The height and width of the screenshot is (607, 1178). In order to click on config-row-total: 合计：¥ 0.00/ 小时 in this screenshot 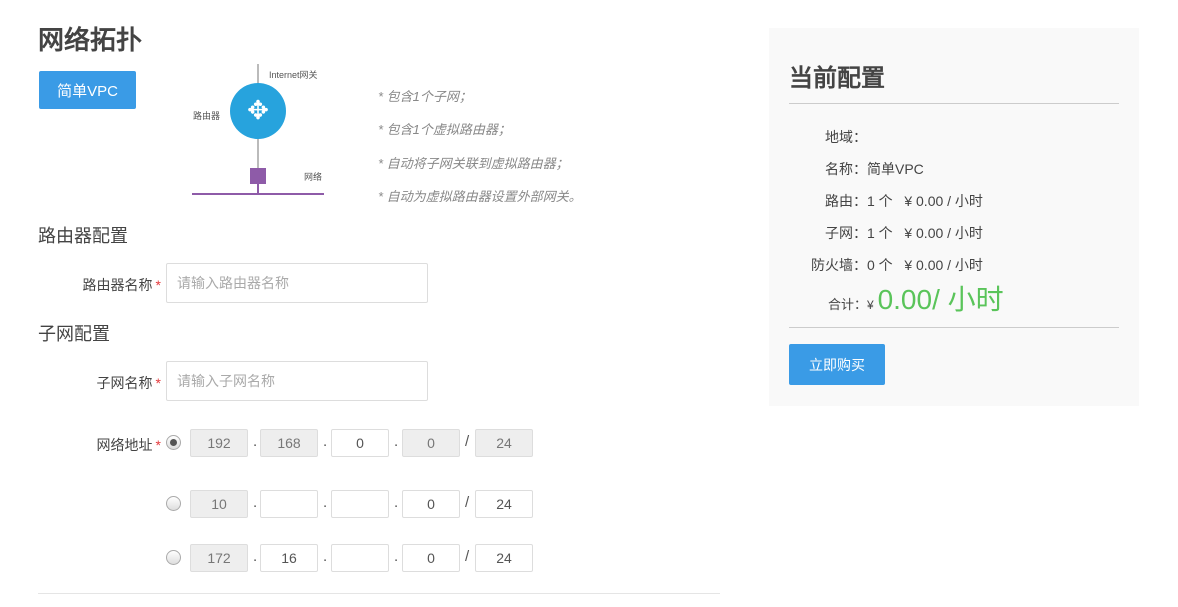, I will do `click(915, 299)`.